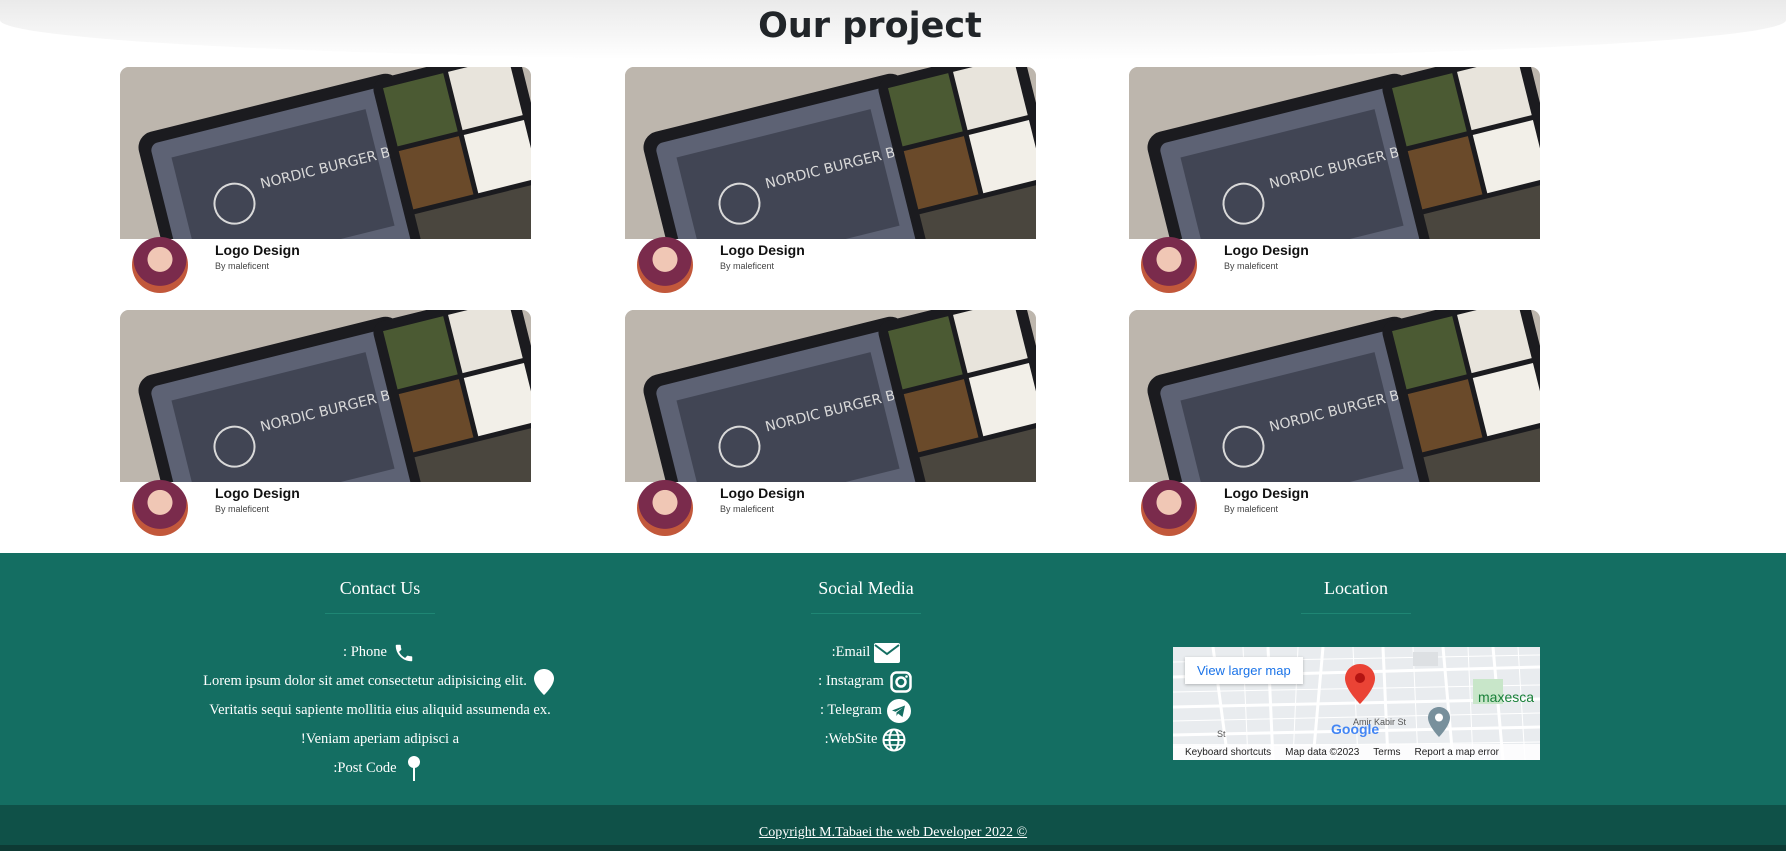  What do you see at coordinates (1386, 752) in the screenshot?
I see `terms-link: Terms` at bounding box center [1386, 752].